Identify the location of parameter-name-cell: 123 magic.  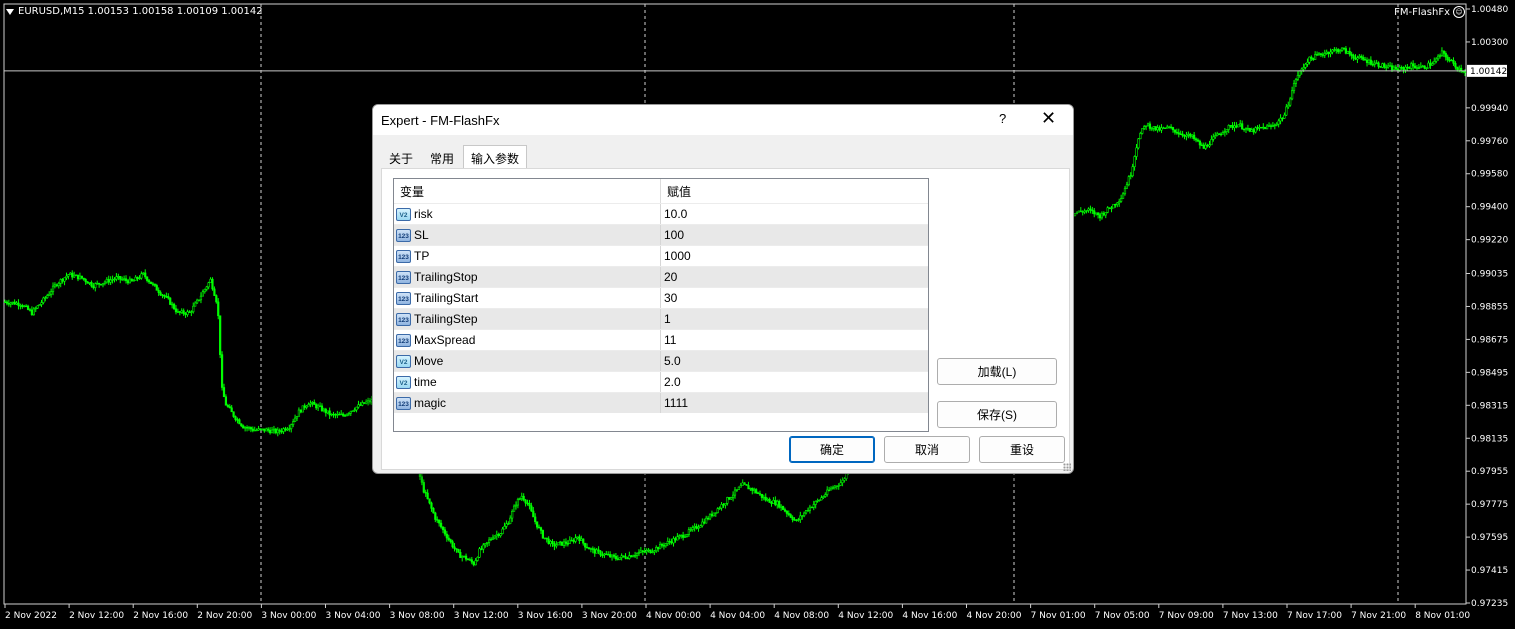
(527, 403).